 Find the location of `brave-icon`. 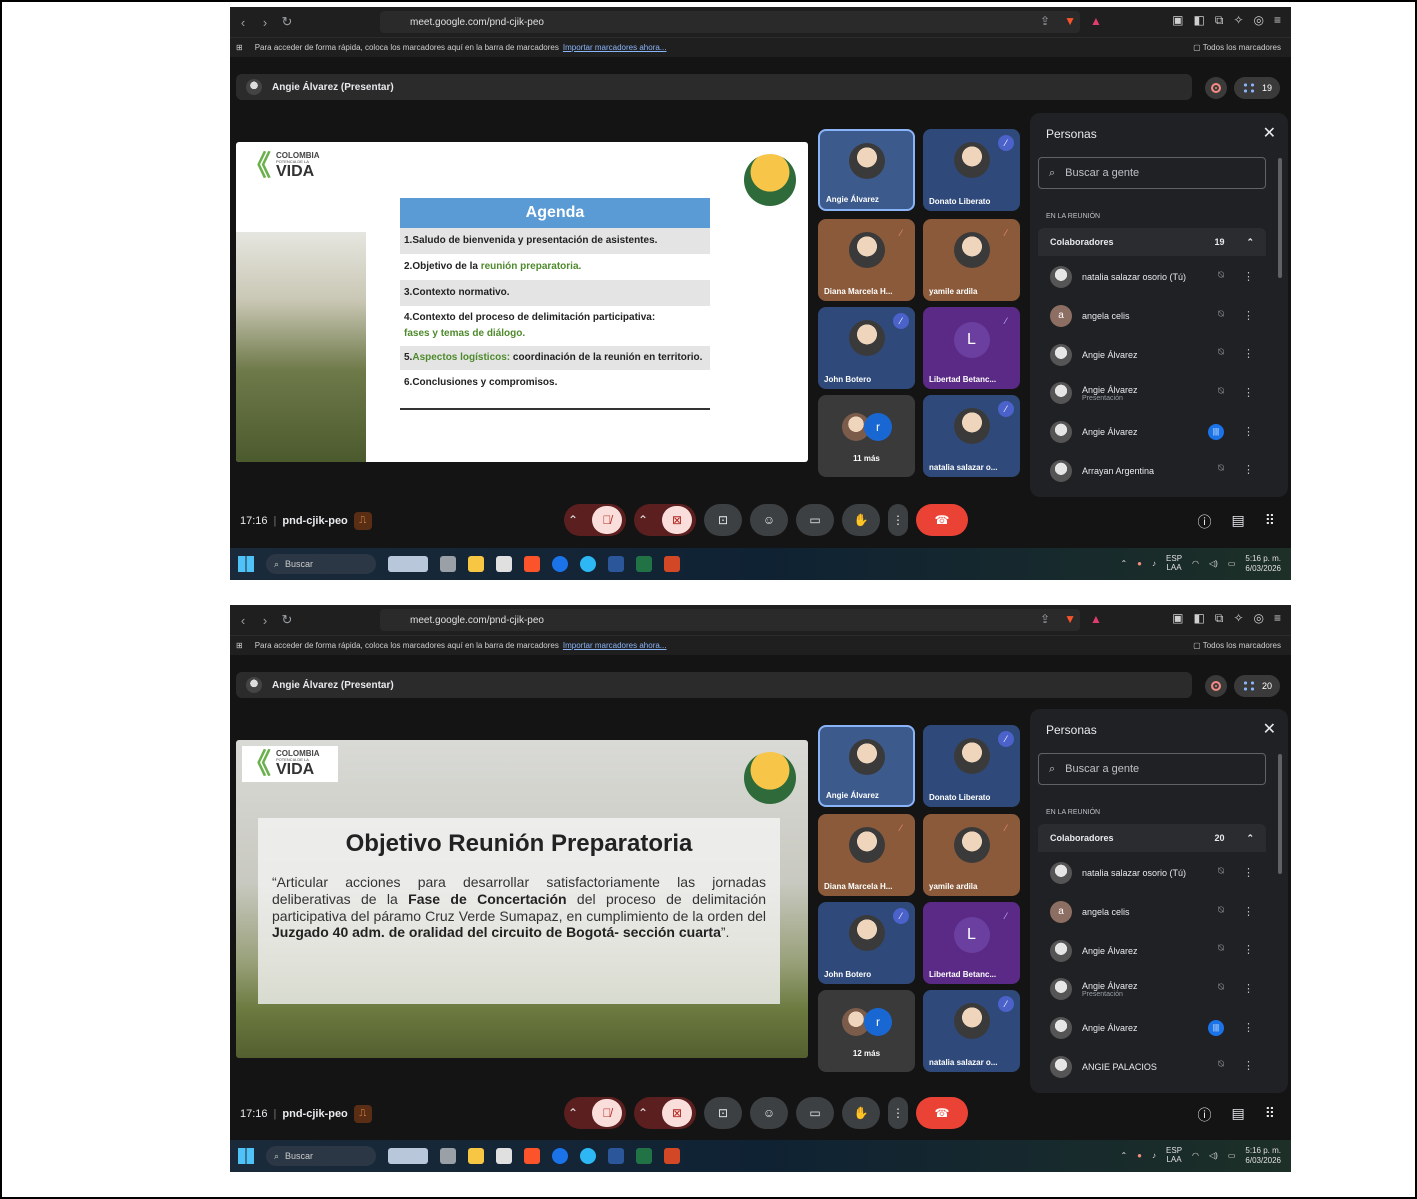

brave-icon is located at coordinates (532, 564).